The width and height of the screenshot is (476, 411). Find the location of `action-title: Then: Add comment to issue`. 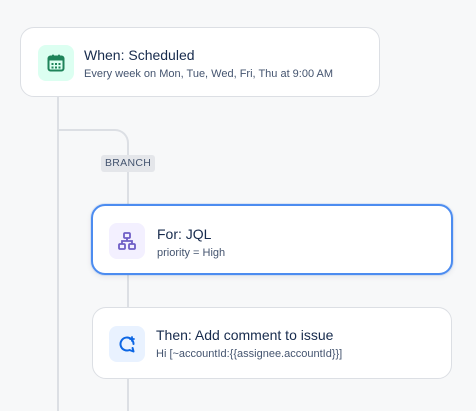

action-title: Then: Add comment to issue is located at coordinates (245, 335).